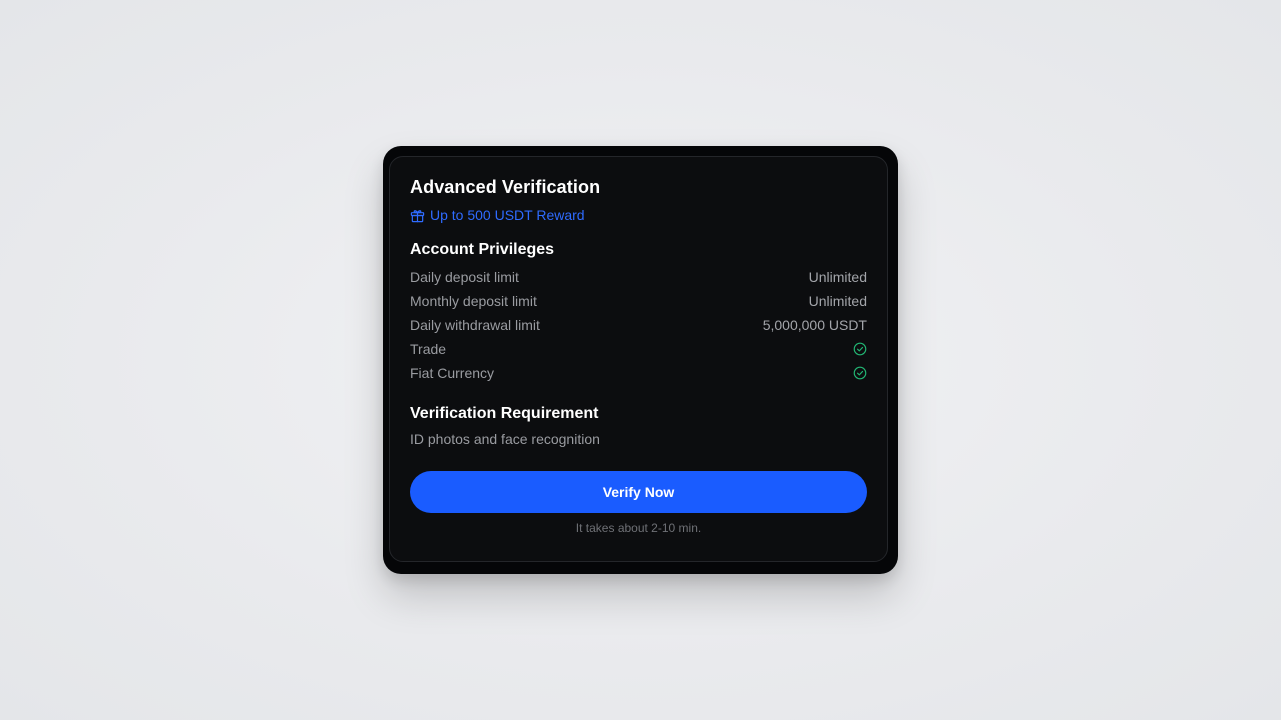 The width and height of the screenshot is (1281, 720). Describe the element at coordinates (452, 373) in the screenshot. I see `privilege-label: Fiat Currency` at that location.